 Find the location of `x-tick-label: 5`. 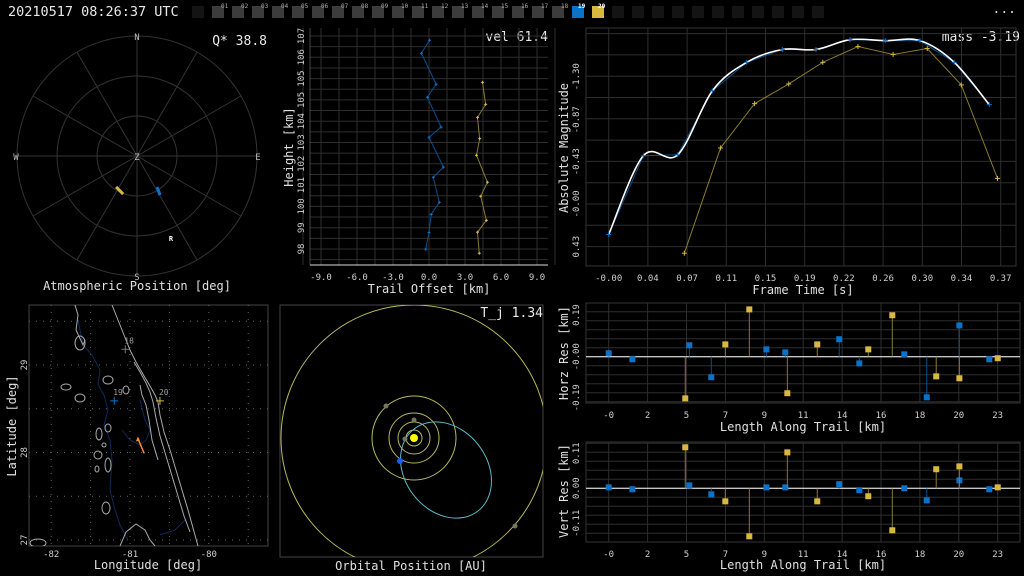

x-tick-label: 5 is located at coordinates (686, 555).